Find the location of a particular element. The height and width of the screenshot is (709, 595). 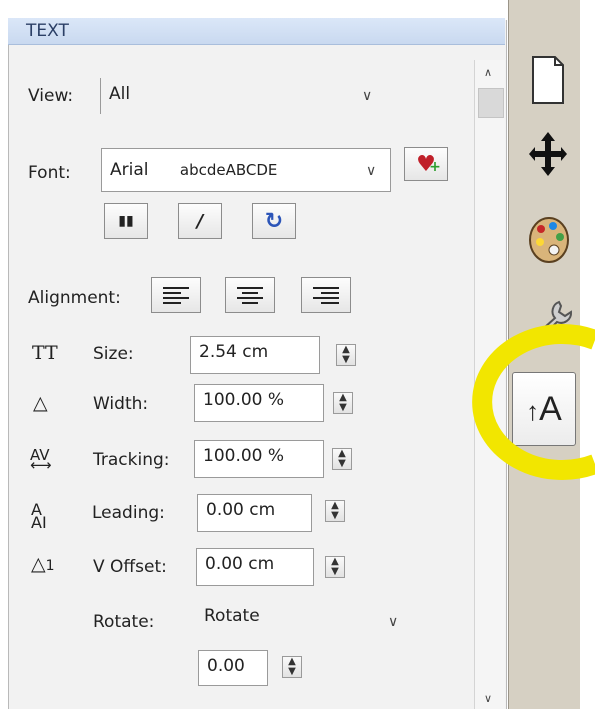

scrollbar-thumb is located at coordinates (491, 103).